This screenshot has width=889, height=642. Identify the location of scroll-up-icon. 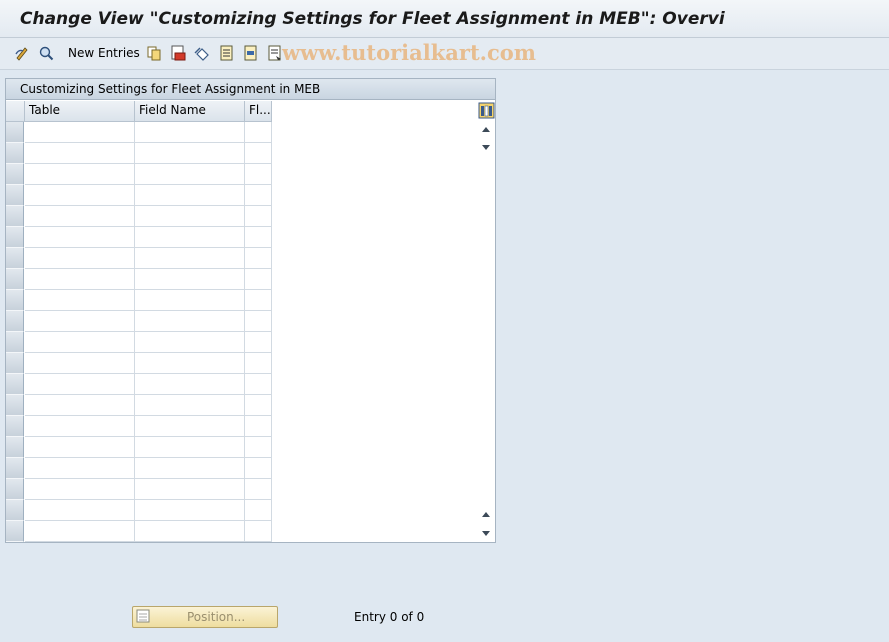
(486, 129).